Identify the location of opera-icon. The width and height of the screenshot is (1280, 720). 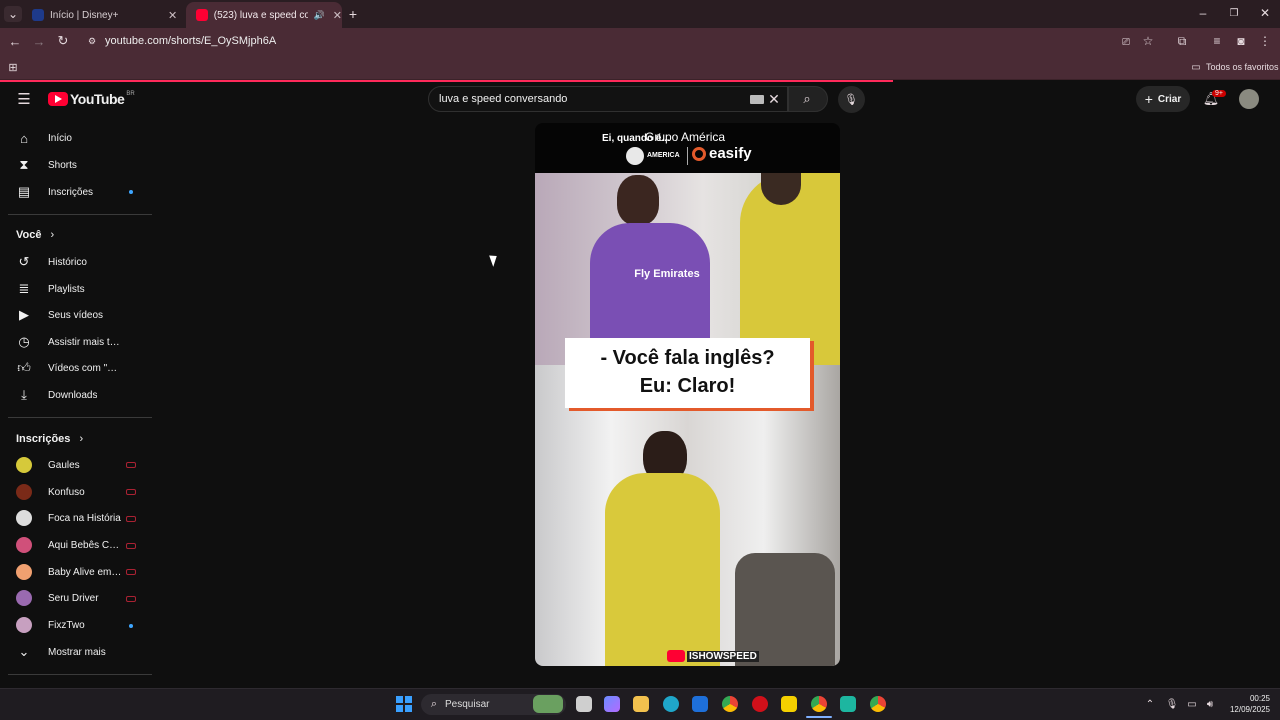
(760, 704).